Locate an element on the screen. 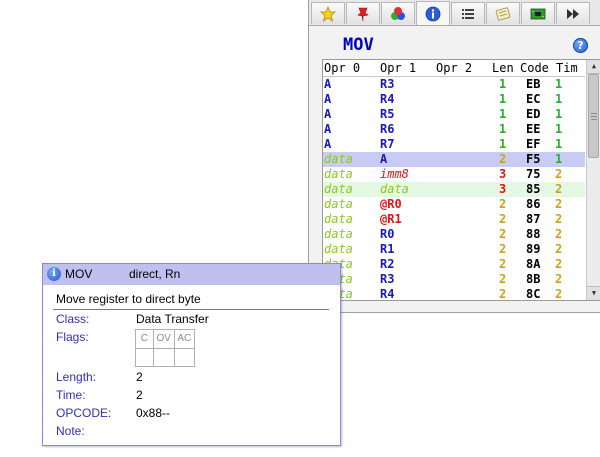 Image resolution: width=600 pixels, height=457 pixels. header-opr1: Opr 1 is located at coordinates (398, 68).